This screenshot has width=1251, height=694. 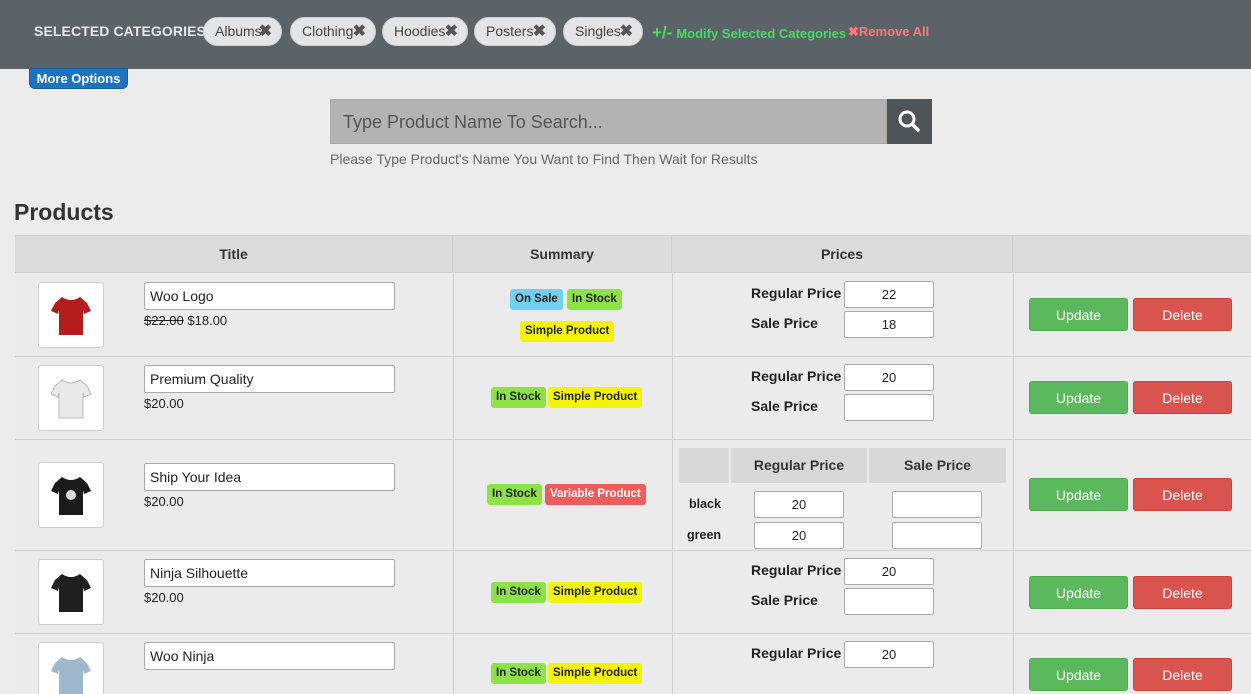 I want to click on chip-label: Albums, so click(x=238, y=31).